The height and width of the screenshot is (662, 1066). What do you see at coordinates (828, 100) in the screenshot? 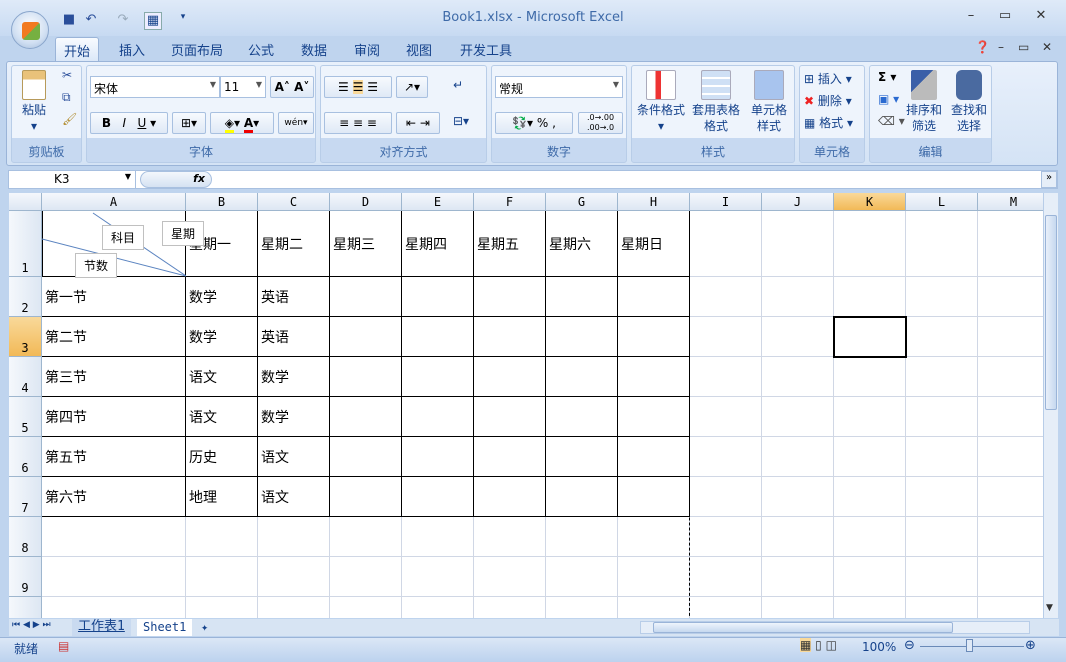
I see `delete-cells-button: ✖ 删除 ▾` at bounding box center [828, 100].